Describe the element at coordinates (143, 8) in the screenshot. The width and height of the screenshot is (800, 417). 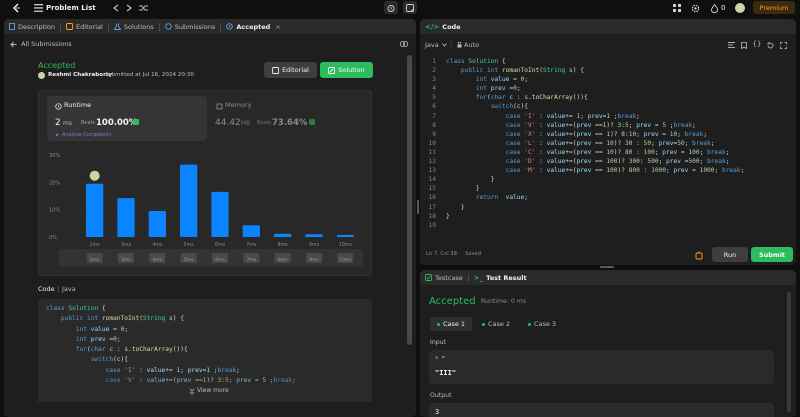
I see `shuffle-icon` at that location.